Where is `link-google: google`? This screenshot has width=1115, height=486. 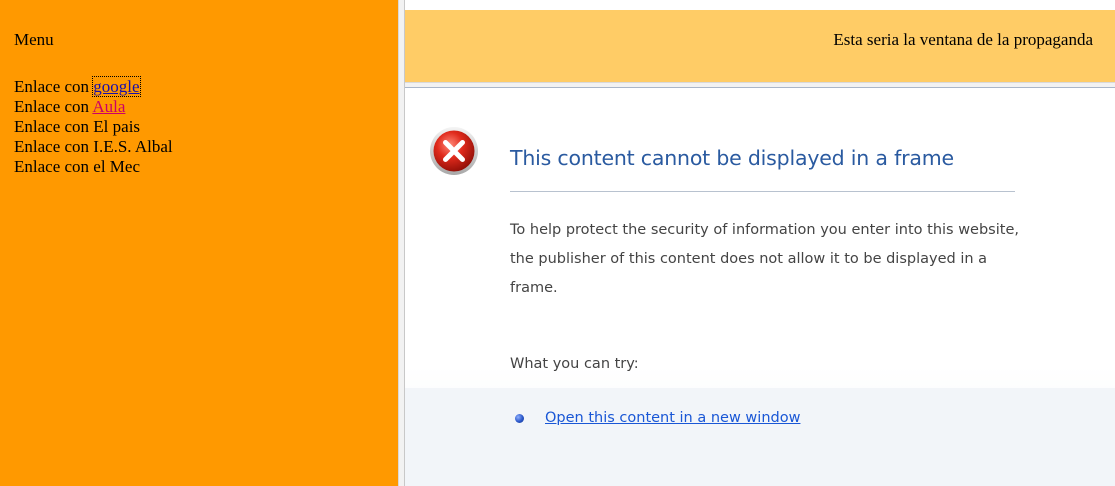
link-google: google is located at coordinates (116, 86).